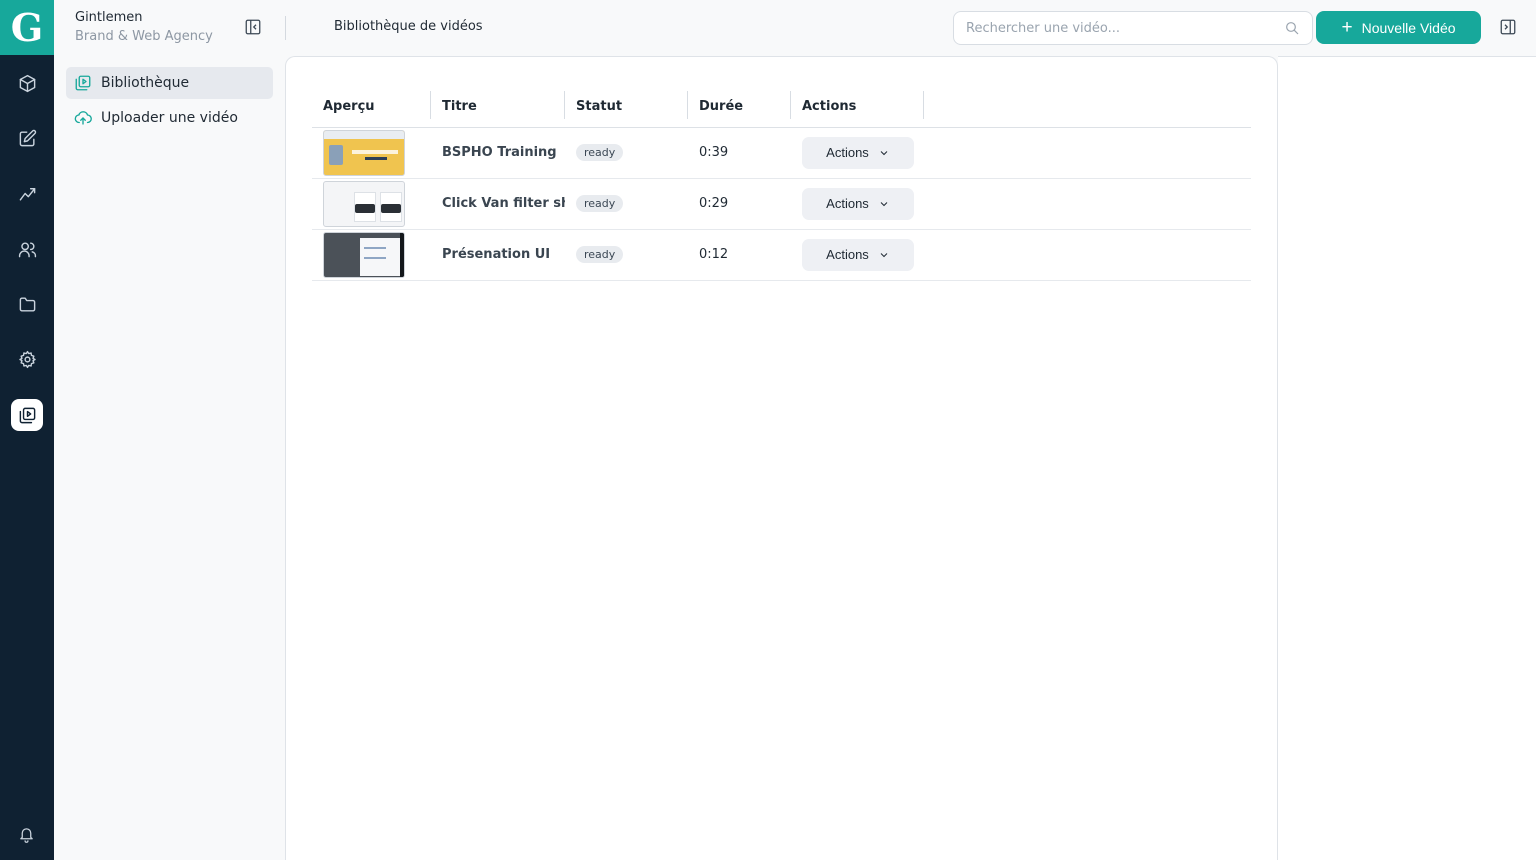 Image resolution: width=1536 pixels, height=860 pixels. Describe the element at coordinates (599, 106) in the screenshot. I see `column-label: Statut` at that location.